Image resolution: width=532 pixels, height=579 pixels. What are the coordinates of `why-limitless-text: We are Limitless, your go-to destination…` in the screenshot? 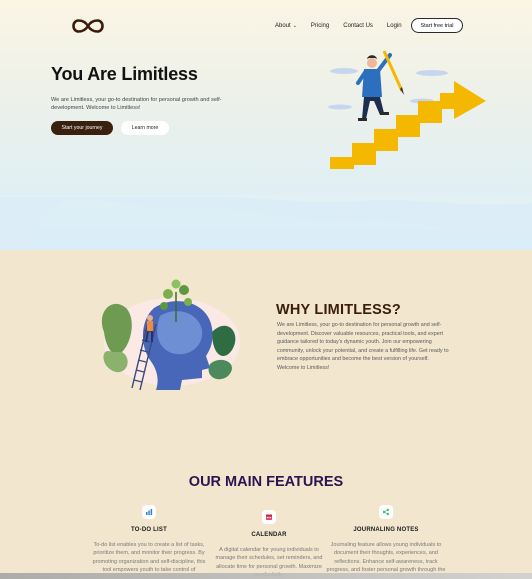 It's located at (363, 346).